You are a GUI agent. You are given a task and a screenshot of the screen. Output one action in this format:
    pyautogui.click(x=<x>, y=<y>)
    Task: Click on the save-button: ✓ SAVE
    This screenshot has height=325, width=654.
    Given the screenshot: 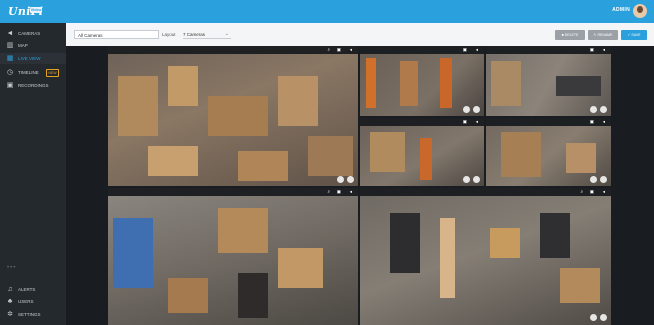 What is the action you would take?
    pyautogui.click(x=634, y=35)
    